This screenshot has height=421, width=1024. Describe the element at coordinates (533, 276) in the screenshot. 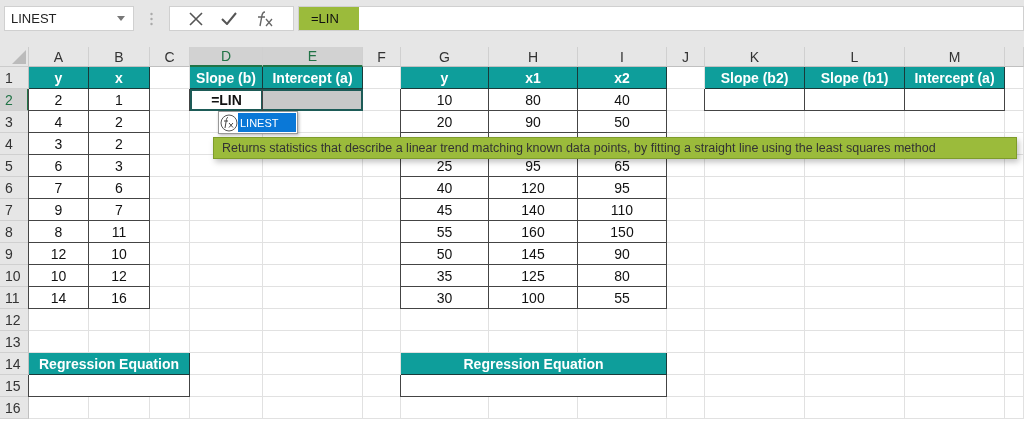

I see `table-cell: 125` at that location.